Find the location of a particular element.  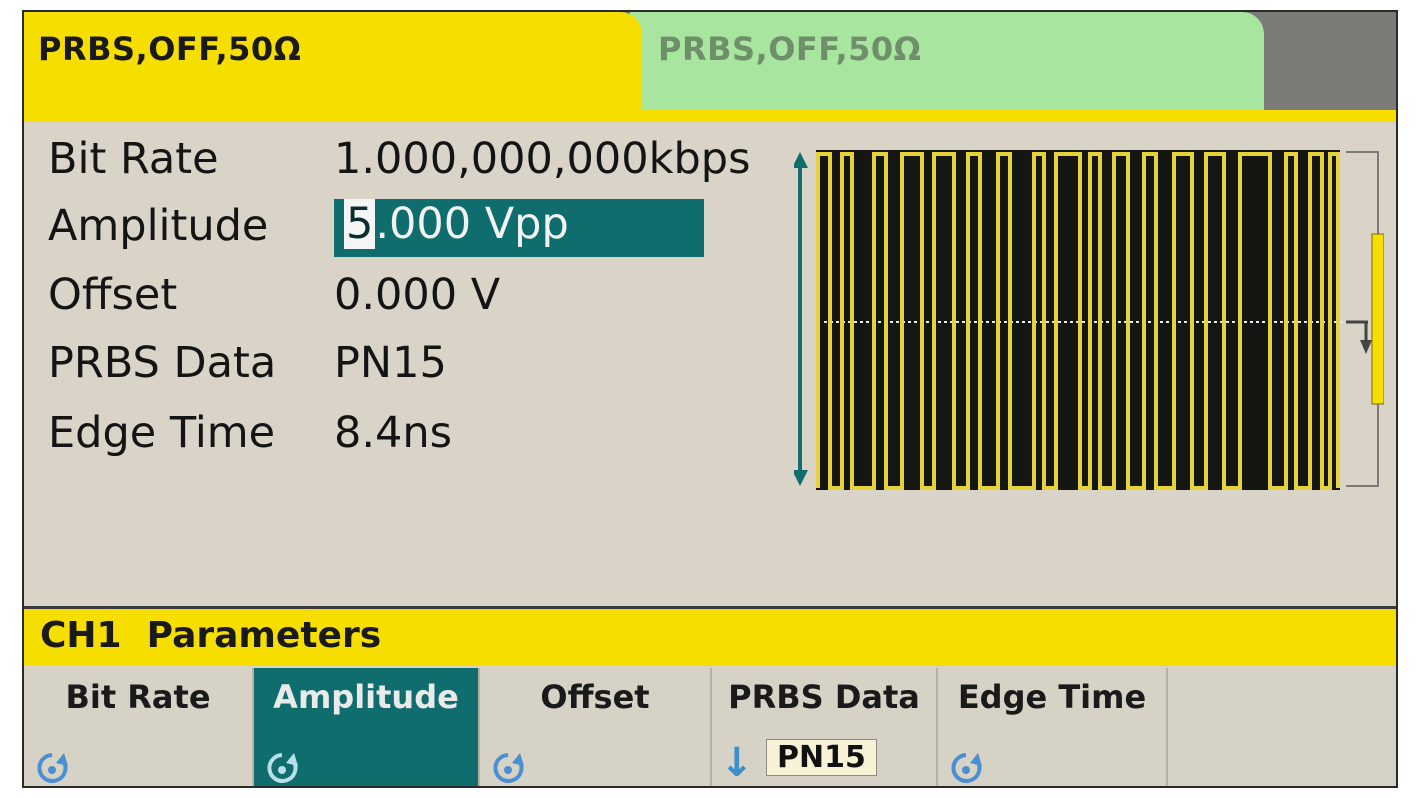

amplitude-arrow-icon is located at coordinates (801, 319).